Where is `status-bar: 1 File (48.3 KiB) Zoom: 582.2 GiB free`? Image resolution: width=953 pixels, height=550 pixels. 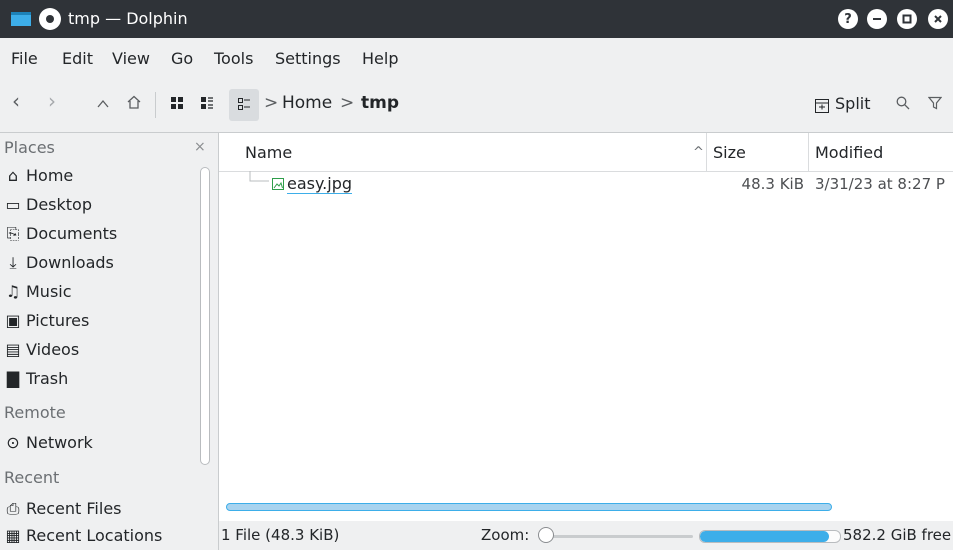
status-bar: 1 File (48.3 KiB) Zoom: 582.2 GiB free is located at coordinates (586, 535).